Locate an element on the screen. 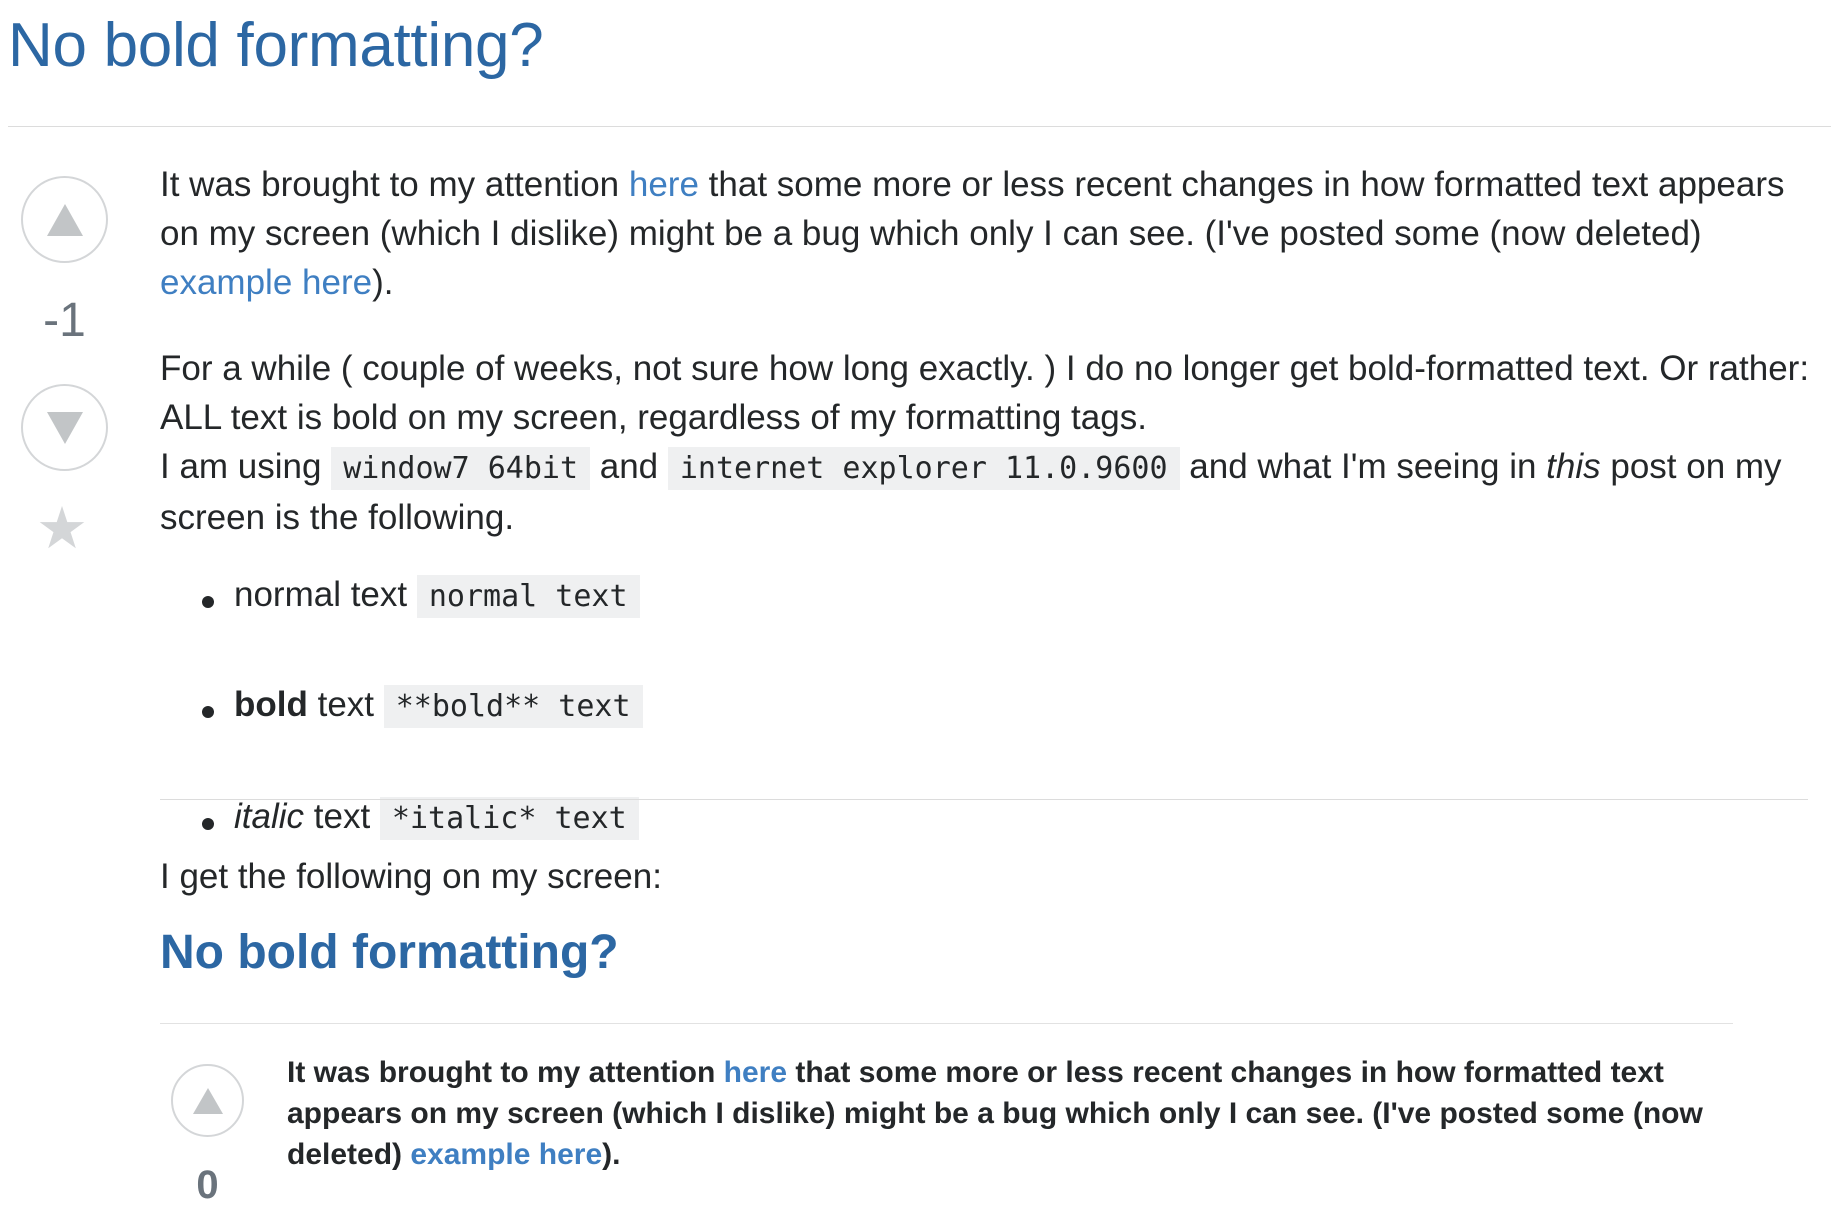 The image size is (1831, 1215). text: I am using is located at coordinates (246, 466).